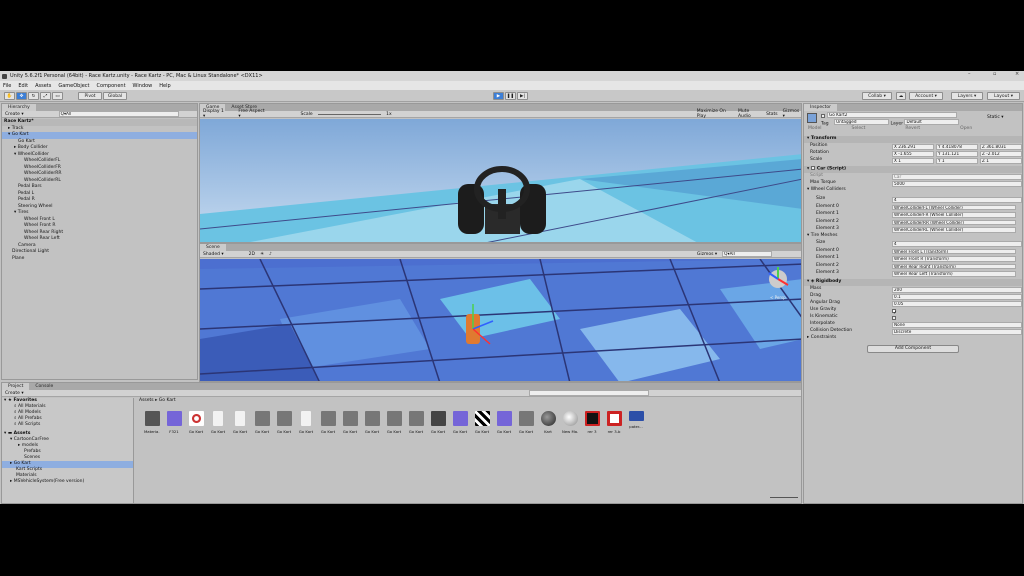 This screenshot has height=576, width=1024. Describe the element at coordinates (957, 161) in the screenshot. I see `scale-y-field: Y 1` at that location.